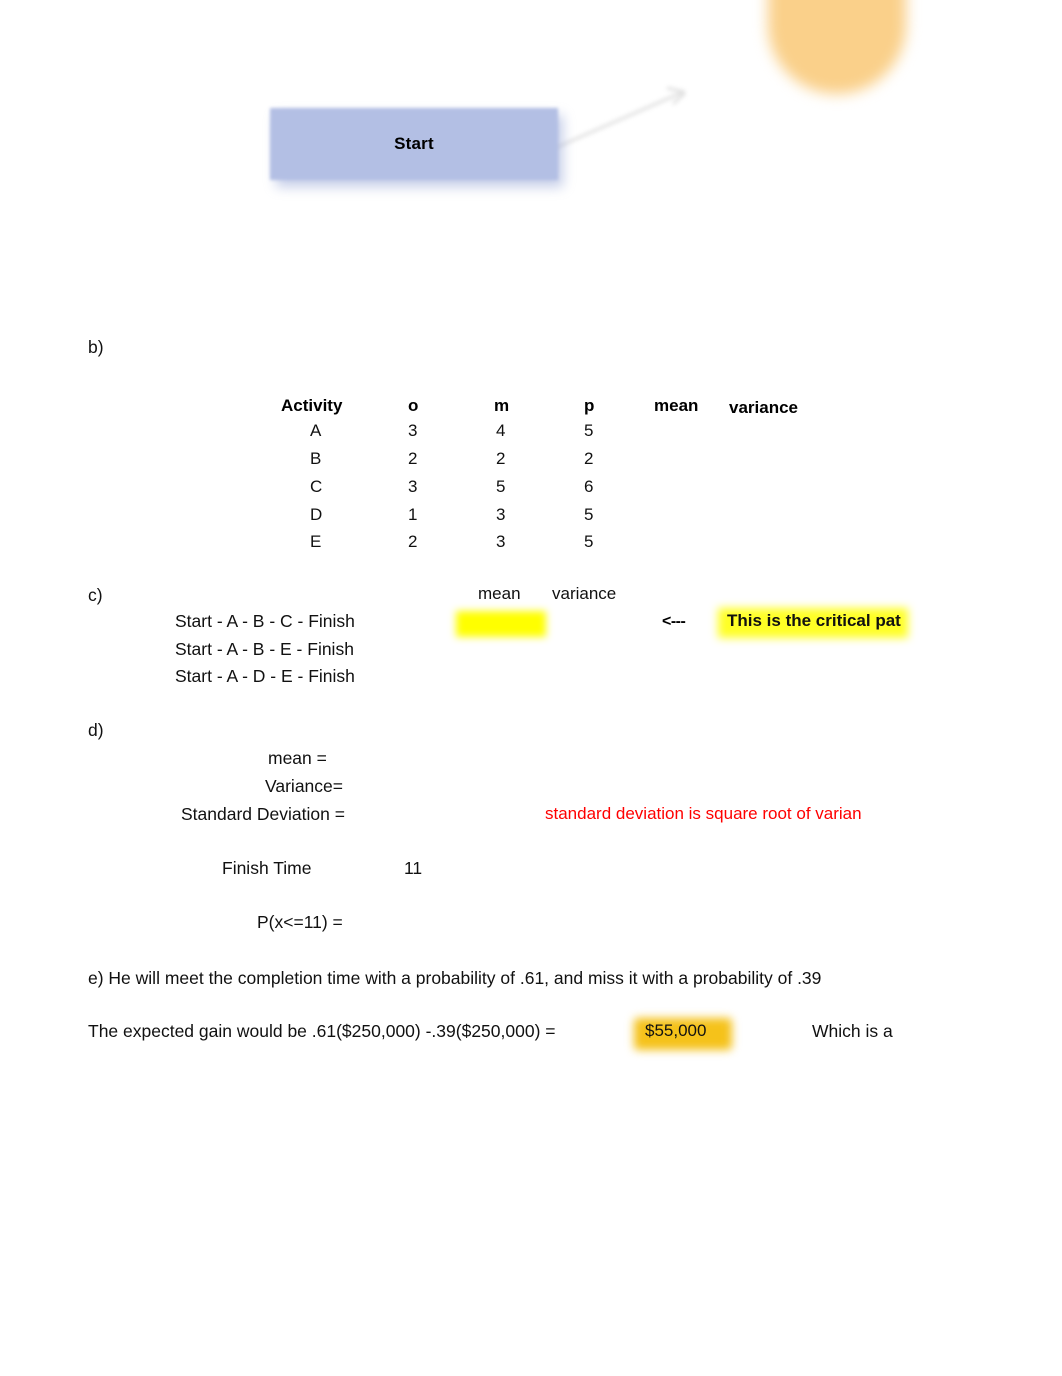 The width and height of the screenshot is (1062, 1376). I want to click on table-row: 4, so click(501, 430).